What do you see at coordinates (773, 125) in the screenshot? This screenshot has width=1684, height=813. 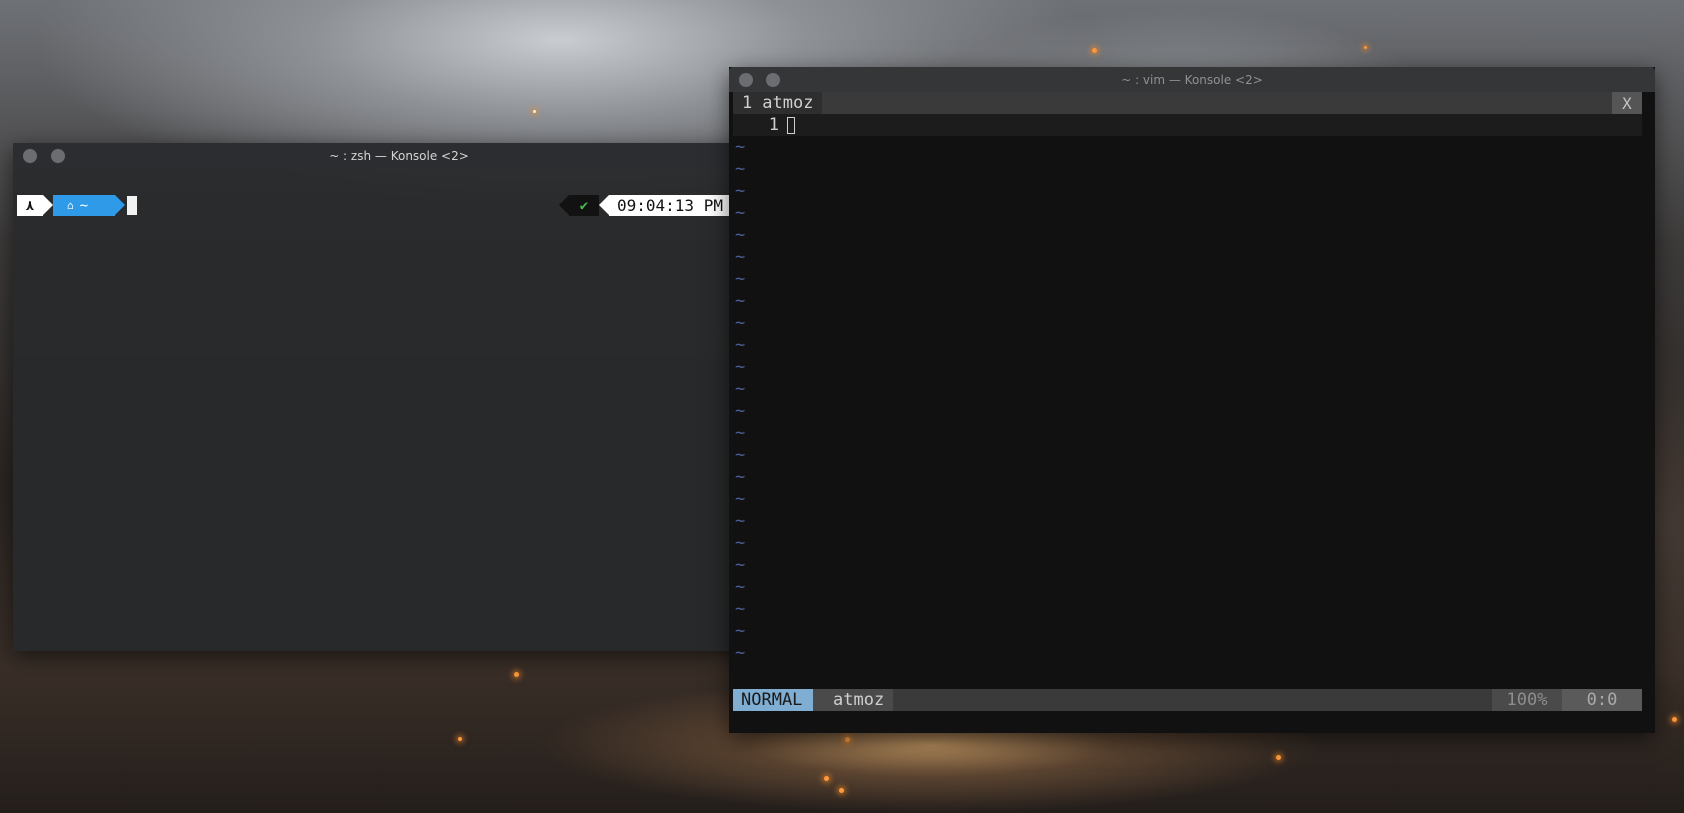 I see `line-number: 1` at bounding box center [773, 125].